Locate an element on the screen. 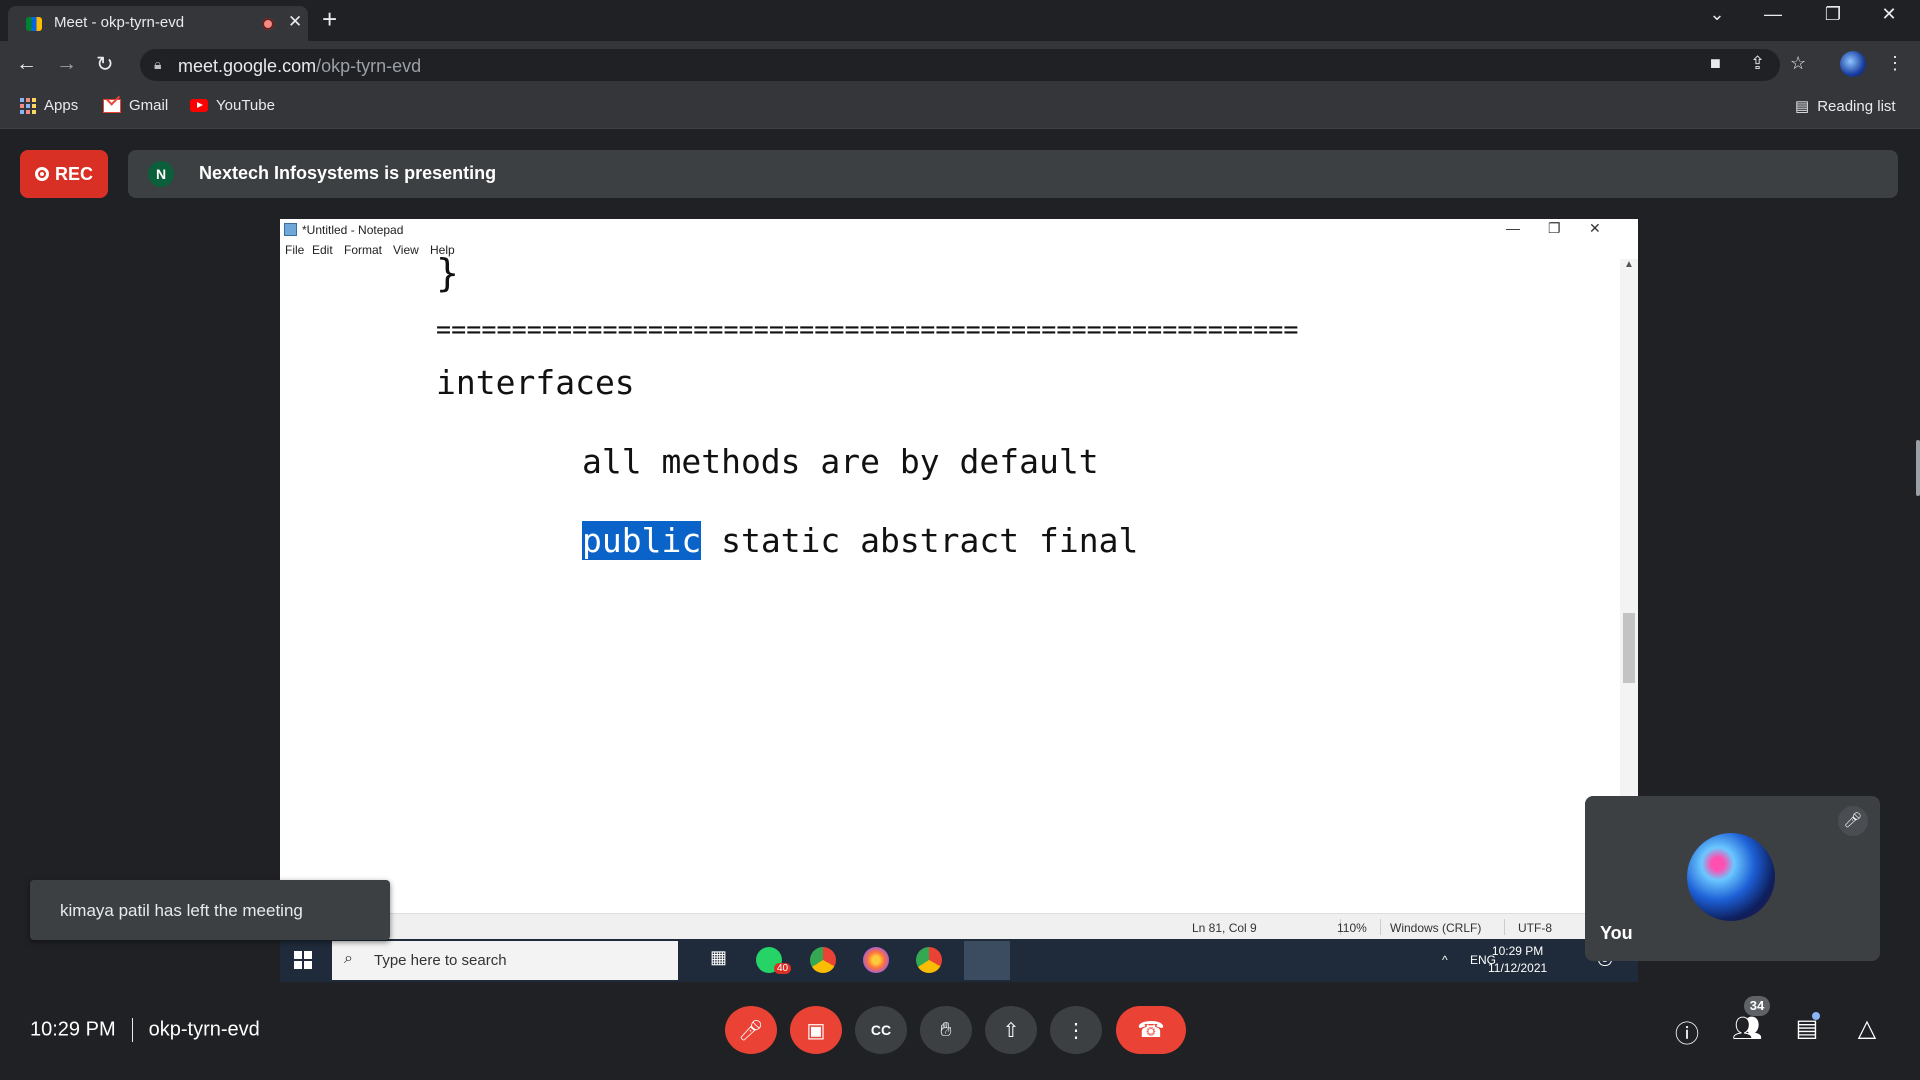 The image size is (1920, 1080). status-position: Ln 81, Col 9 is located at coordinates (1224, 928).